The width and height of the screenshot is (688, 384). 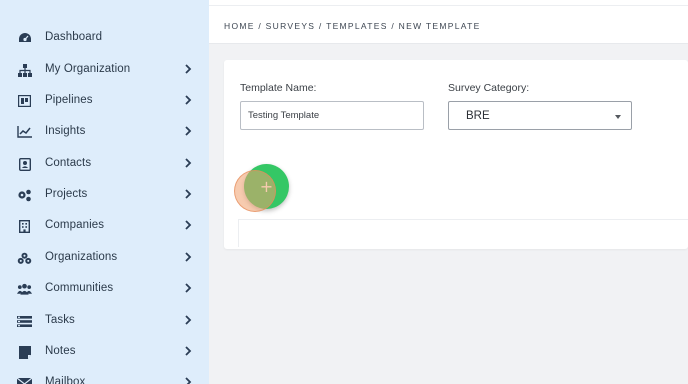 What do you see at coordinates (81, 257) in the screenshot?
I see `sidebar-item-label: Organizations` at bounding box center [81, 257].